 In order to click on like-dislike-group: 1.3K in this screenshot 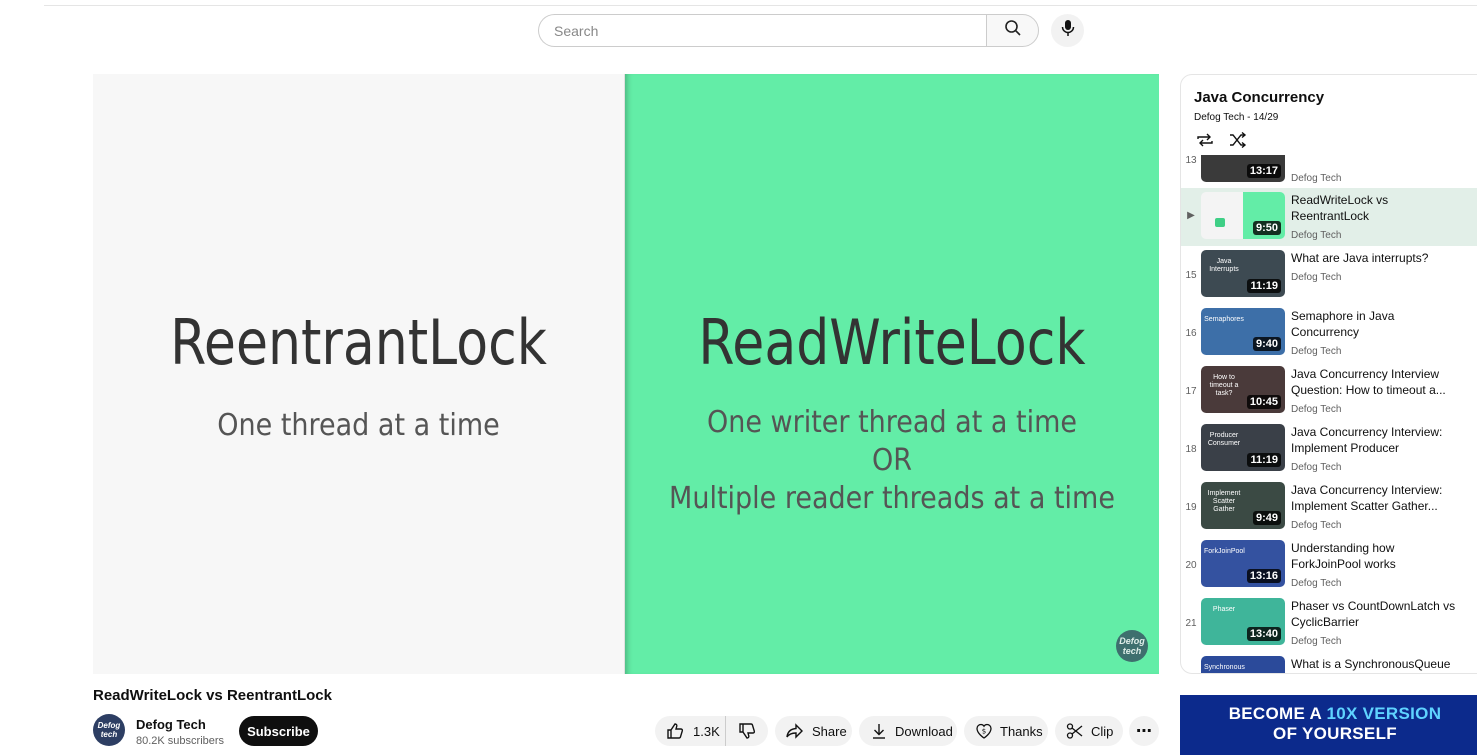, I will do `click(711, 731)`.